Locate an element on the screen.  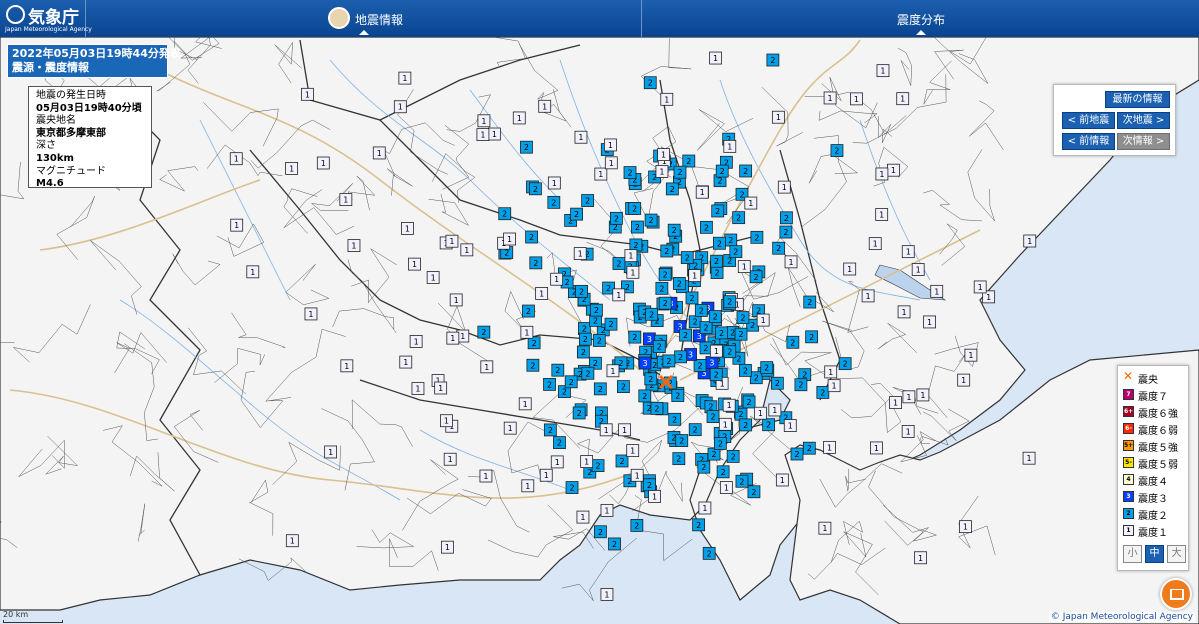
legend-swatch: 6+ is located at coordinates (1128, 411).